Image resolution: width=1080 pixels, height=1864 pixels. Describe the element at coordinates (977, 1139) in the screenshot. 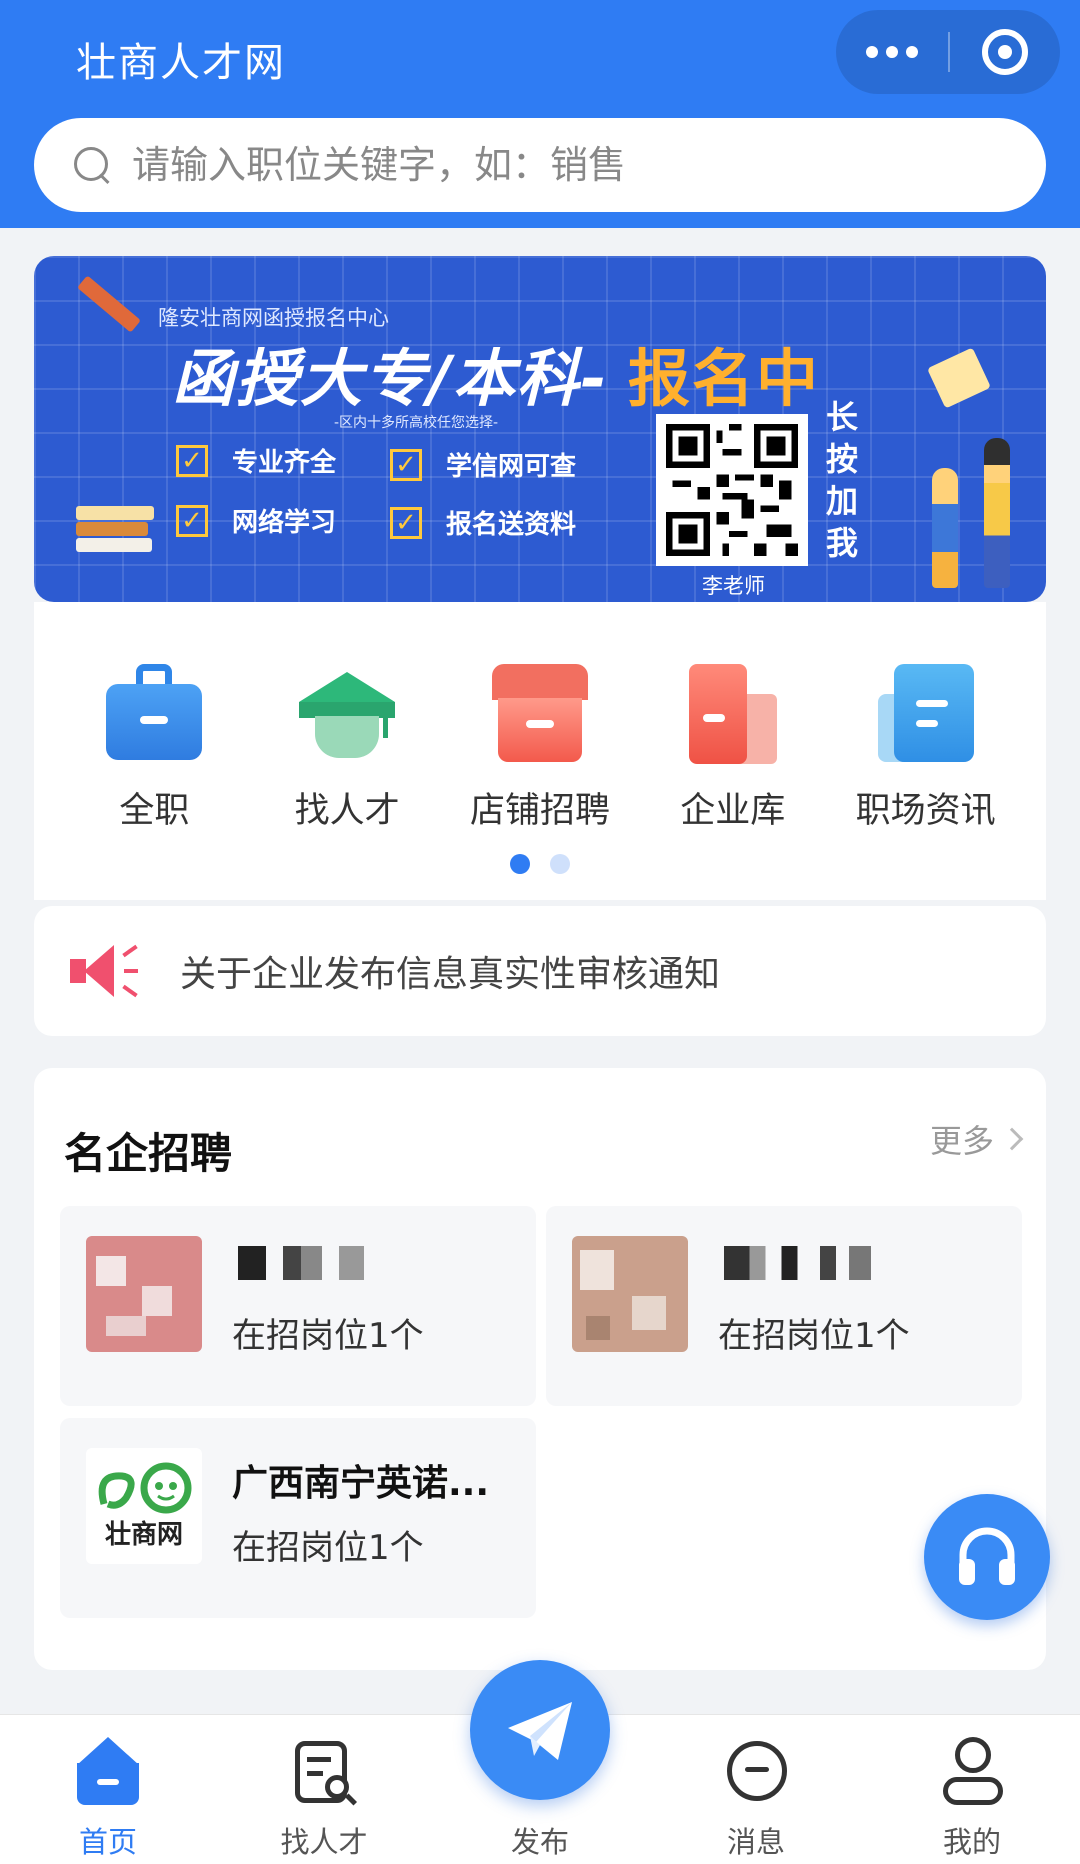

I see `more-link: 更多` at that location.